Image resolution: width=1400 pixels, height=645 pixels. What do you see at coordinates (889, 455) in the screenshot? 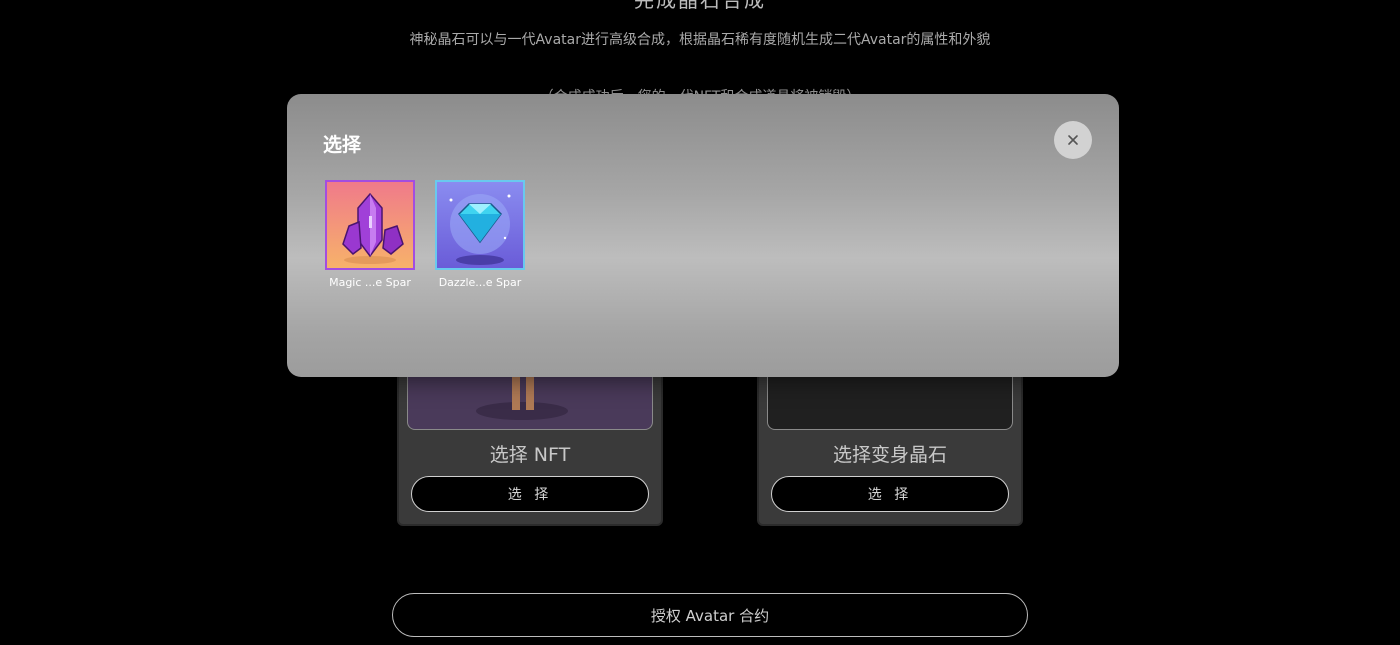
I see `select-spar-title: 选择变身晶石` at bounding box center [889, 455].